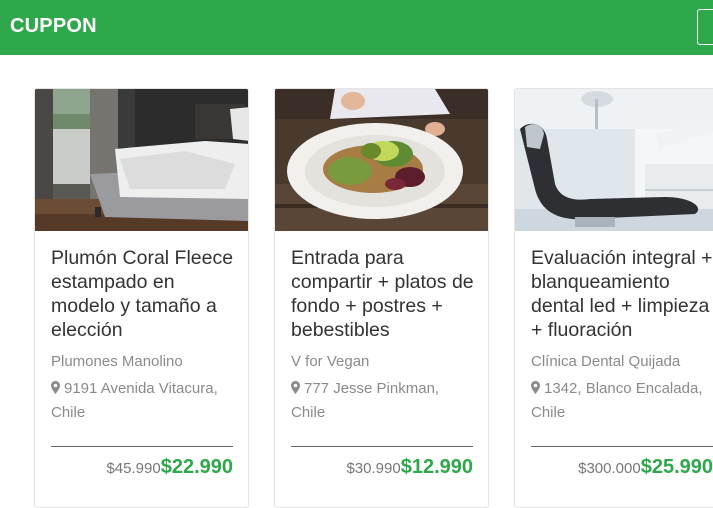  What do you see at coordinates (606, 361) in the screenshot?
I see `merchant-name: Clínica Dental Quijada` at bounding box center [606, 361].